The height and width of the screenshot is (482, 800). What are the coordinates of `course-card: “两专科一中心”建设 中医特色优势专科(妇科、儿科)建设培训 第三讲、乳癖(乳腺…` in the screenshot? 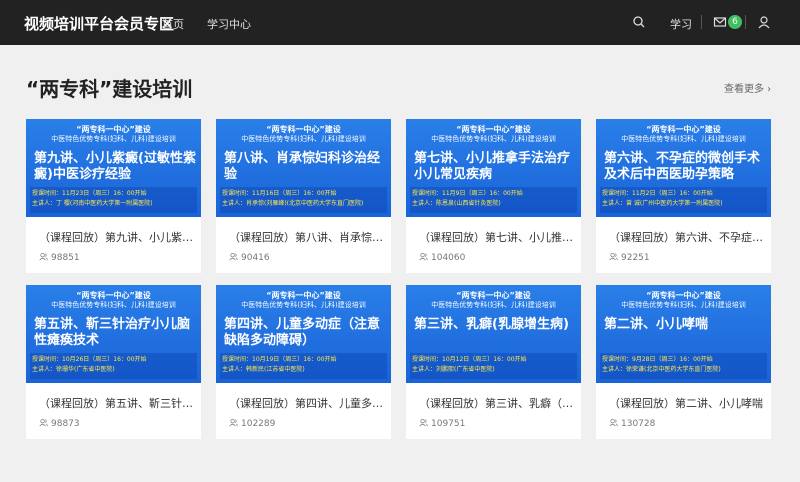 It's located at (493, 362).